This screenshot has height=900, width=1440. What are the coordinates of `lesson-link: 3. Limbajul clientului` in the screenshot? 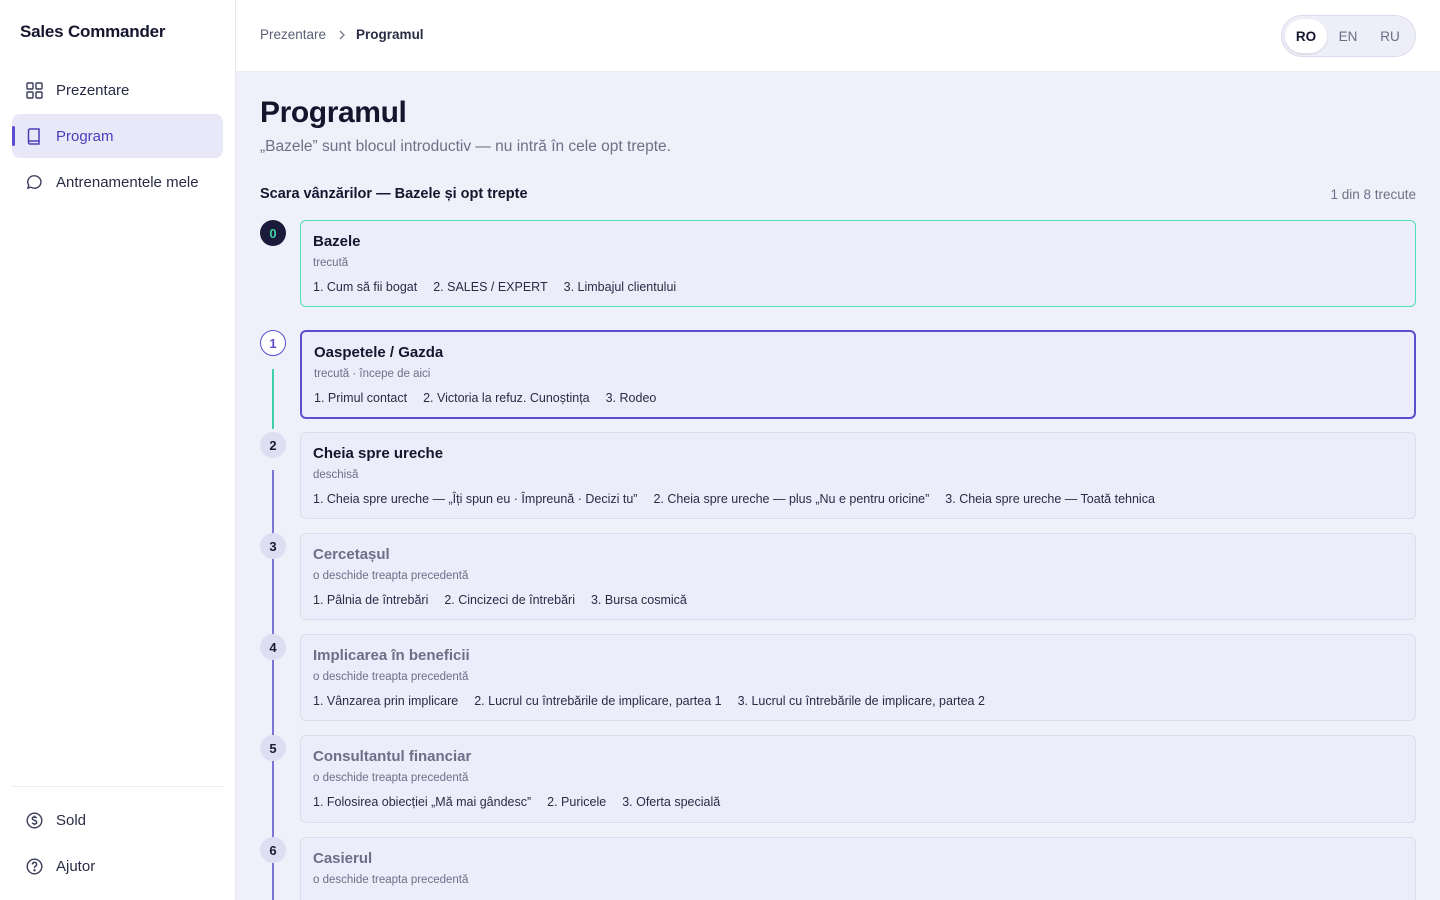 It's located at (620, 287).